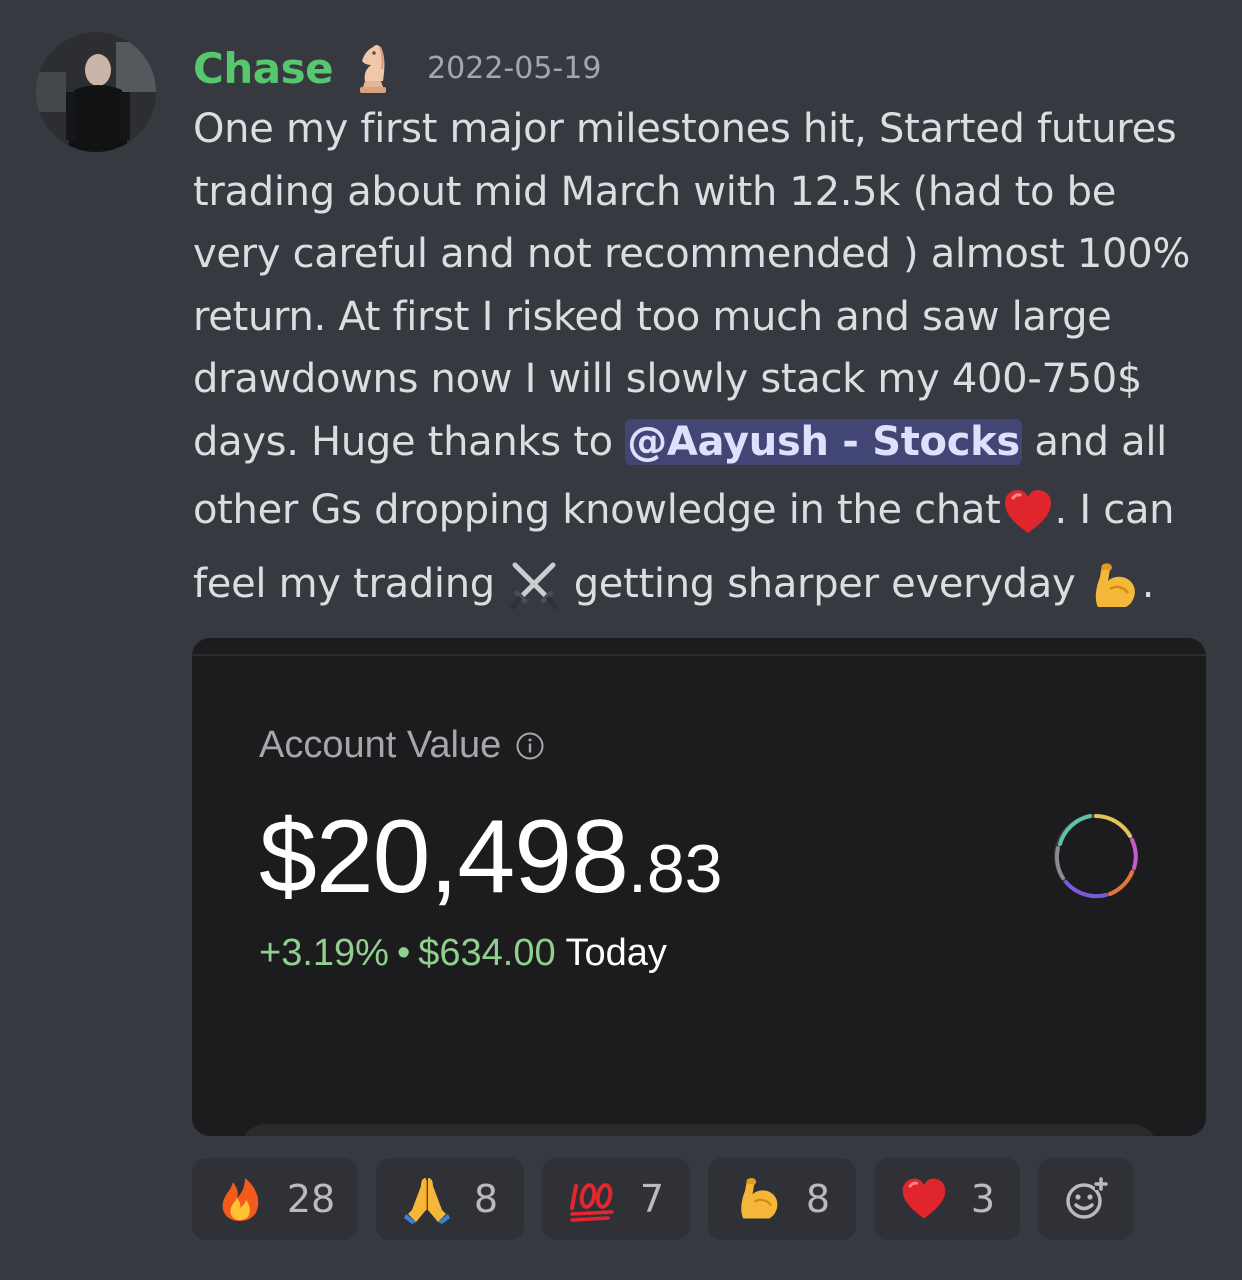 This screenshot has height=1280, width=1242. Describe the element at coordinates (534, 586) in the screenshot. I see `crossed-swords-icon` at that location.